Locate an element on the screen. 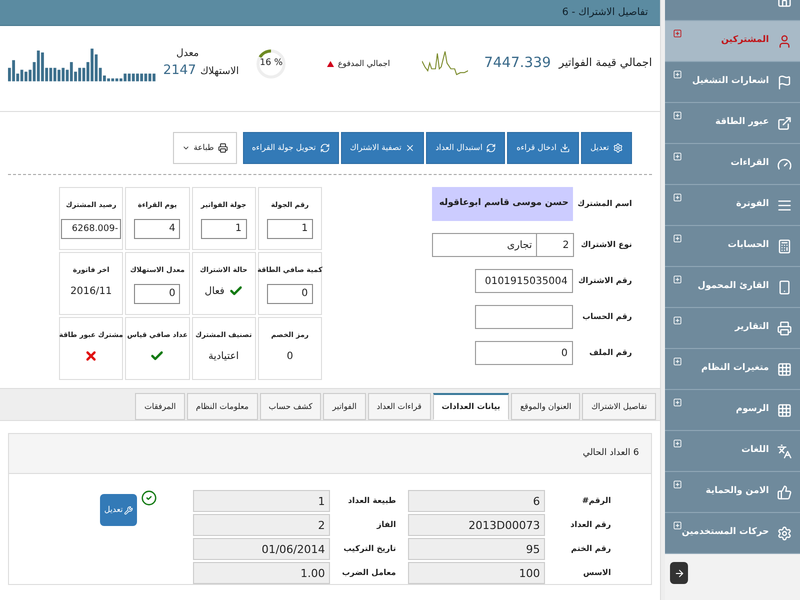  stat-label: اجمالي قيمة الفواتير is located at coordinates (605, 63).